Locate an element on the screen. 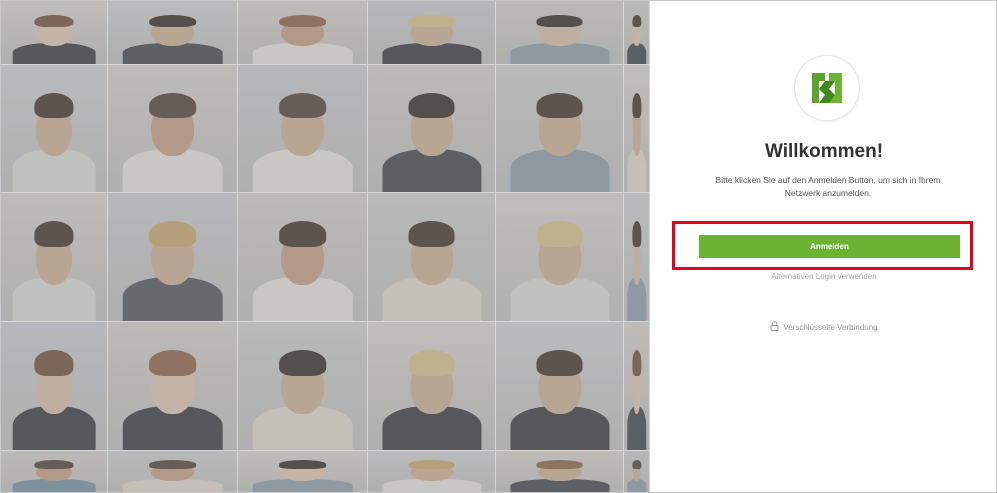  secure-connection-notice: Verschlüsselte Verbindung is located at coordinates (823, 327).